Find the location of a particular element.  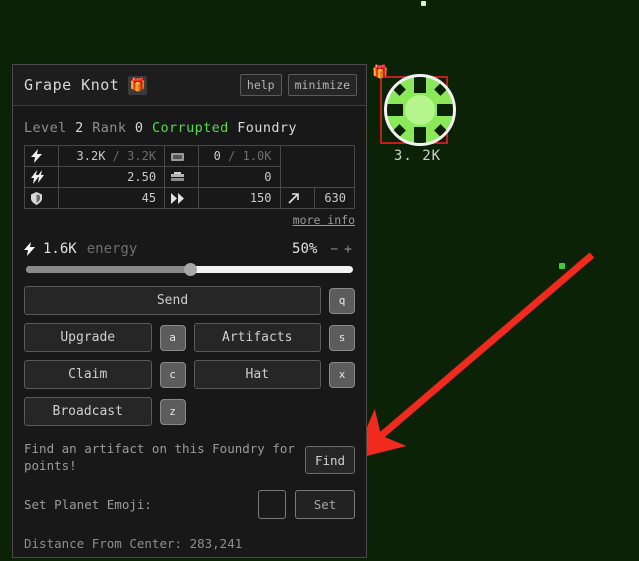

planet-core is located at coordinates (420, 110).